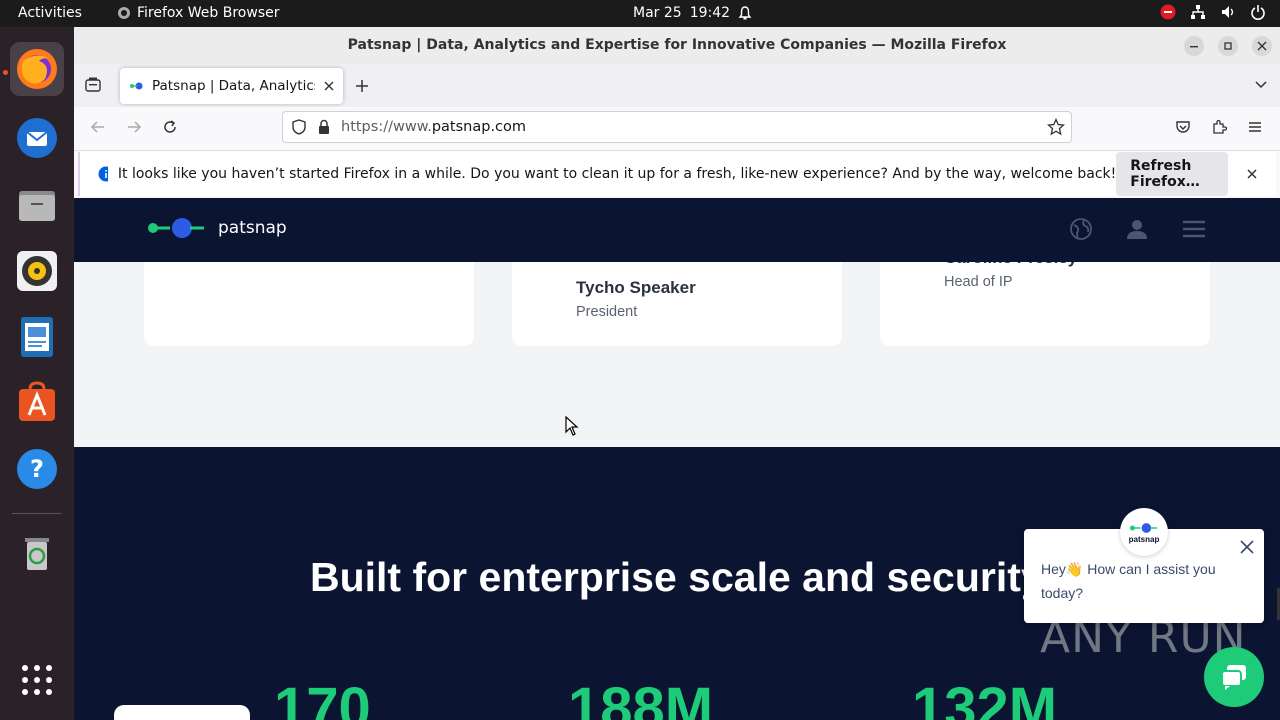  I want to click on dock-software, so click(37, 403).